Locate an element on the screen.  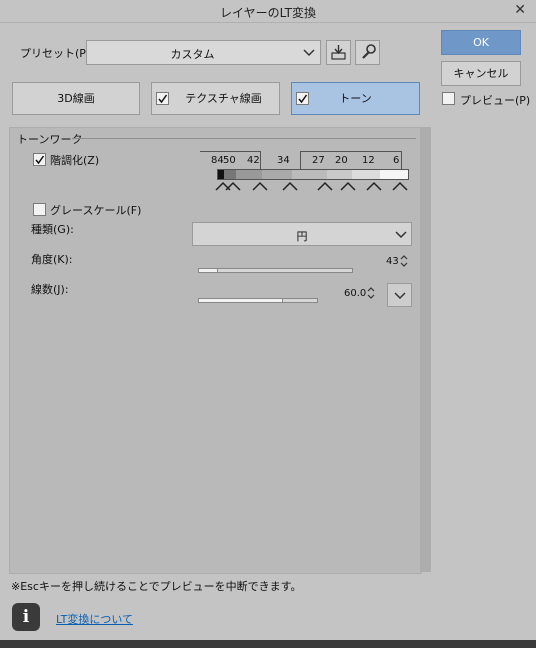
preset-import-button is located at coordinates (338, 52).